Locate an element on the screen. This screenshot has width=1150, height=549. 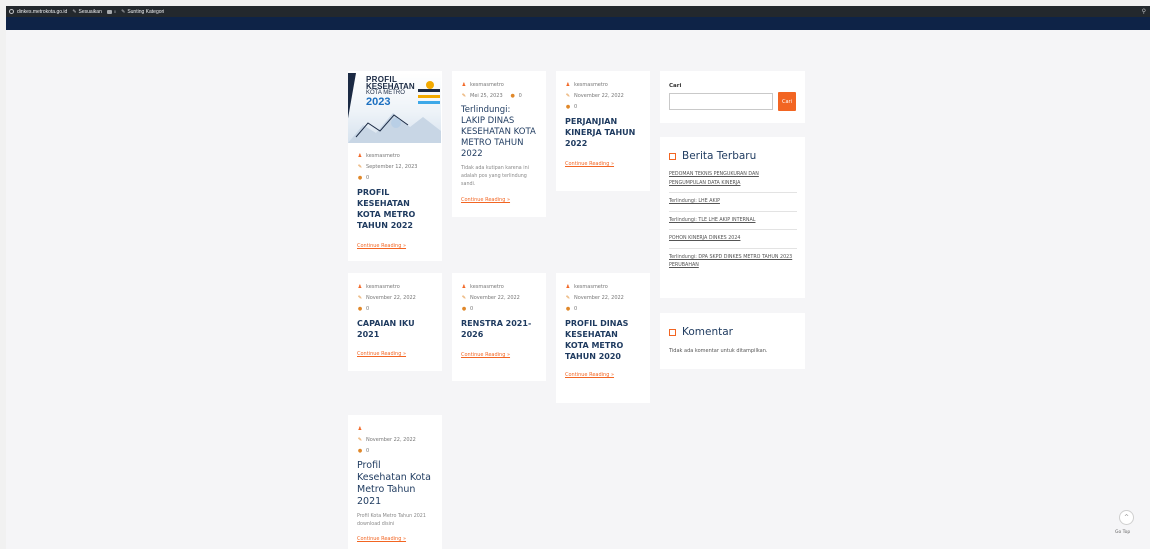
widget-heading: Berita Terbaru is located at coordinates (712, 156).